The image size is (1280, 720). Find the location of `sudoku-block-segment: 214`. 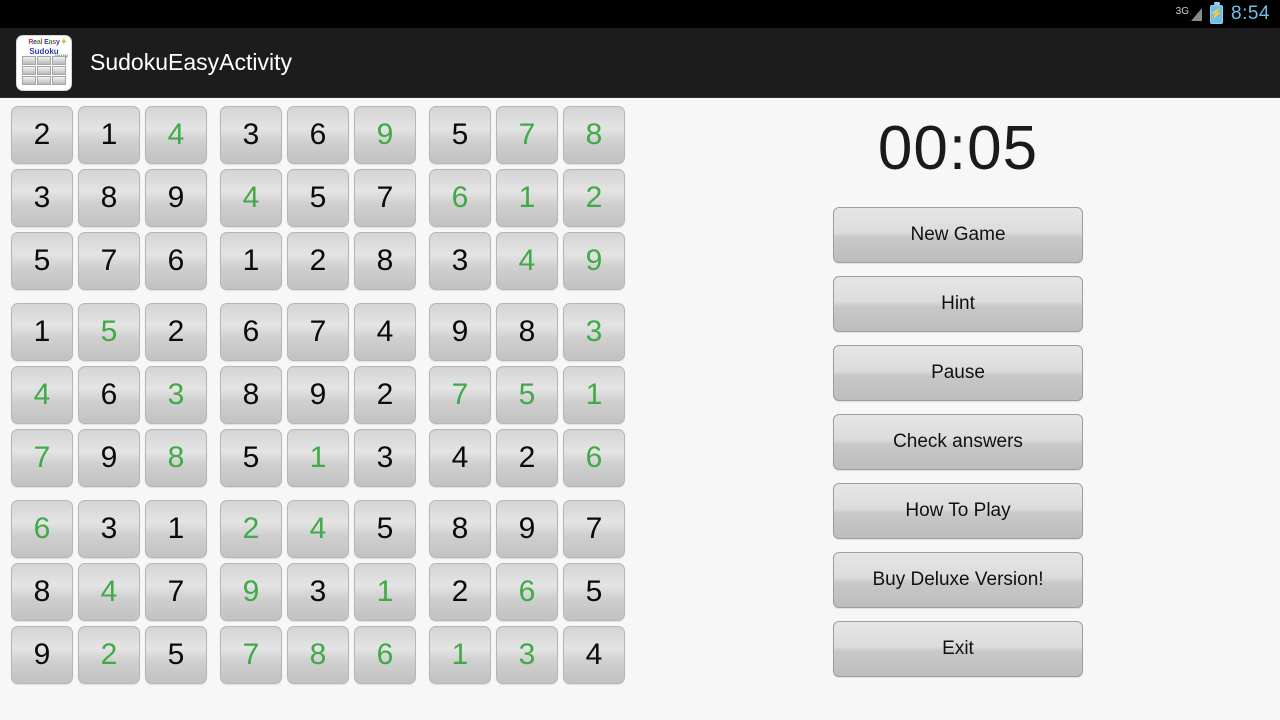

sudoku-block-segment: 214 is located at coordinates (109, 135).